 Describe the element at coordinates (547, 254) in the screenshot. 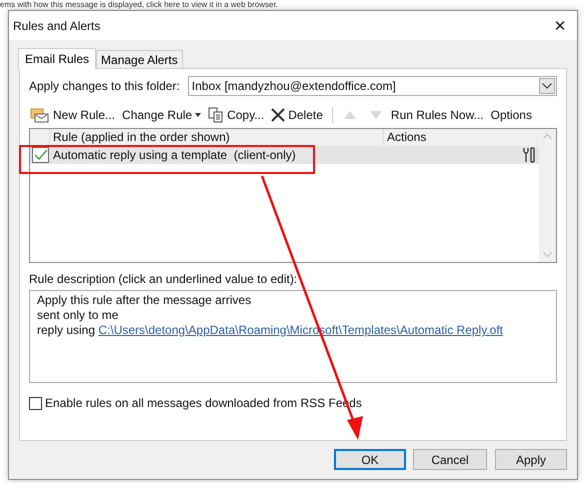

I see `scroll-down-icon` at that location.